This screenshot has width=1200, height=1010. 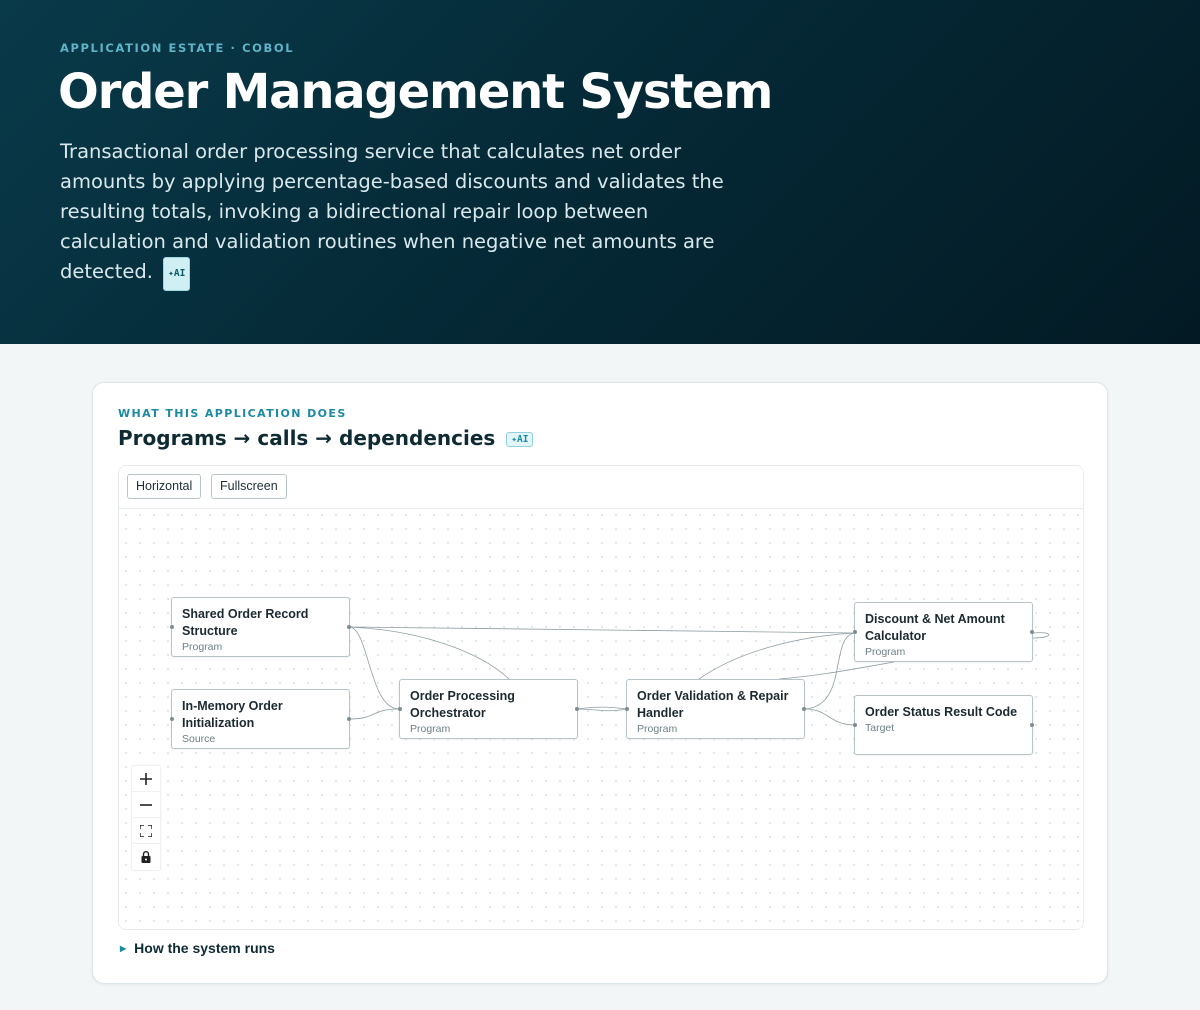 I want to click on zoom-out-button, so click(x=146, y=805).